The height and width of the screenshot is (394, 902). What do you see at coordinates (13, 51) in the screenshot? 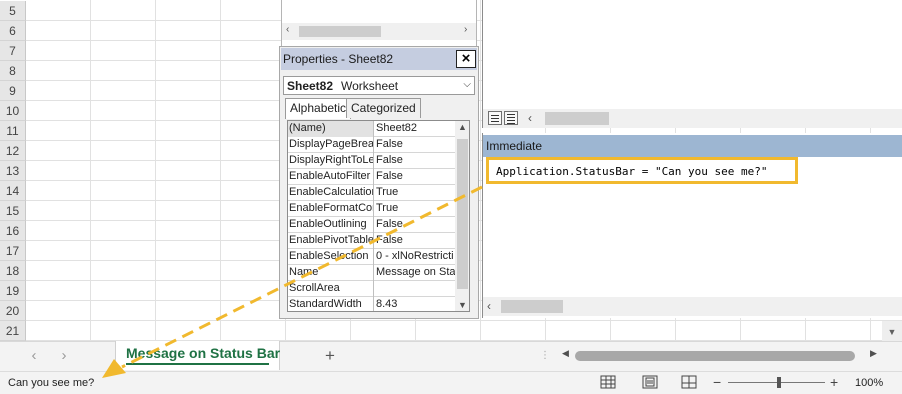
I see `row-header: 7` at bounding box center [13, 51].